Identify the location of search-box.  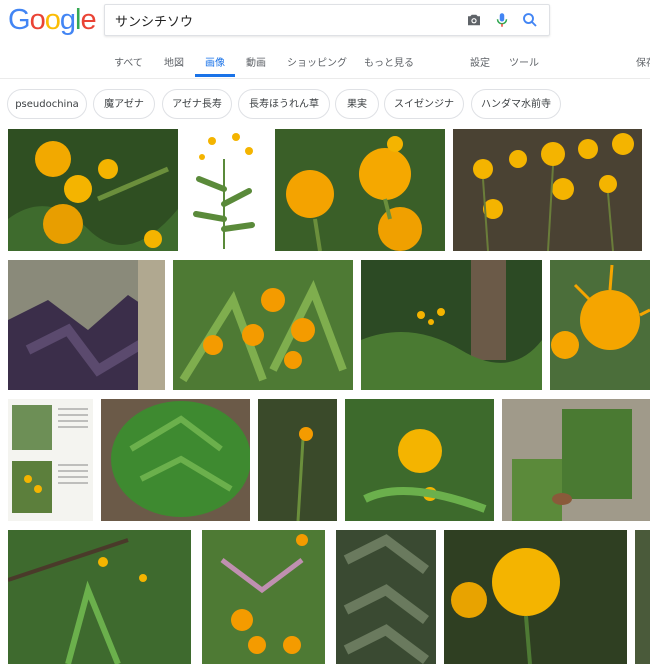
(327, 20).